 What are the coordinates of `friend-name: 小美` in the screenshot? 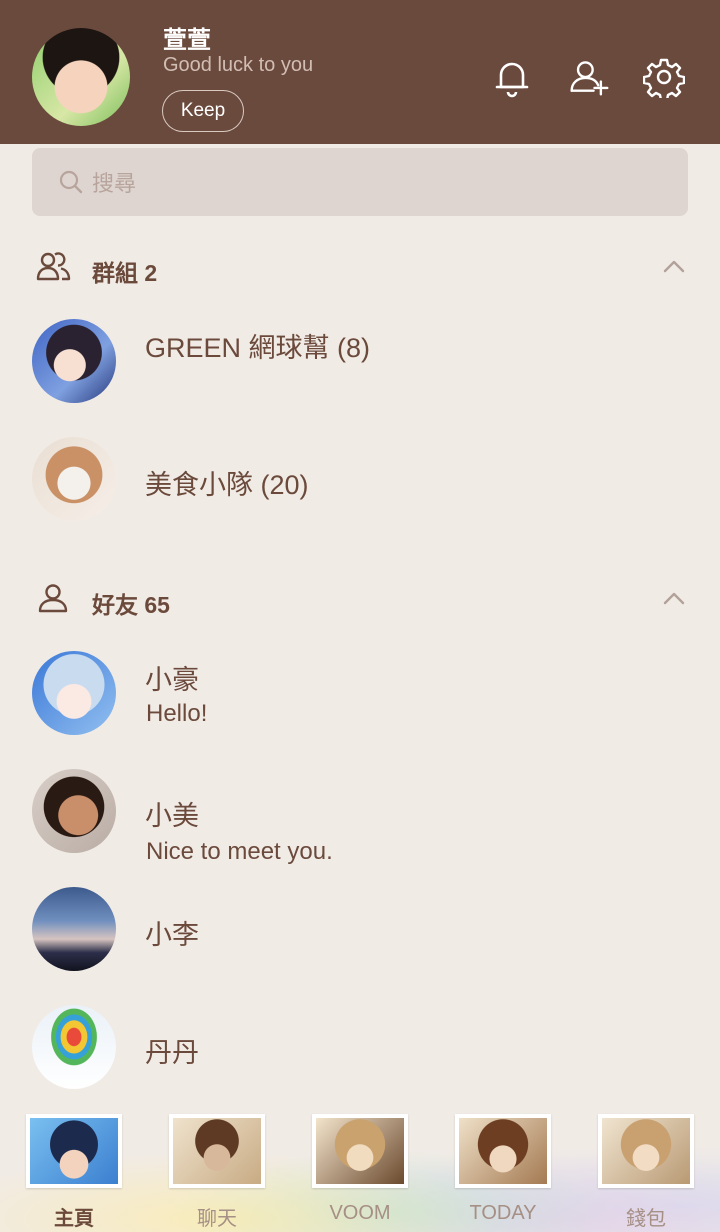 It's located at (172, 816).